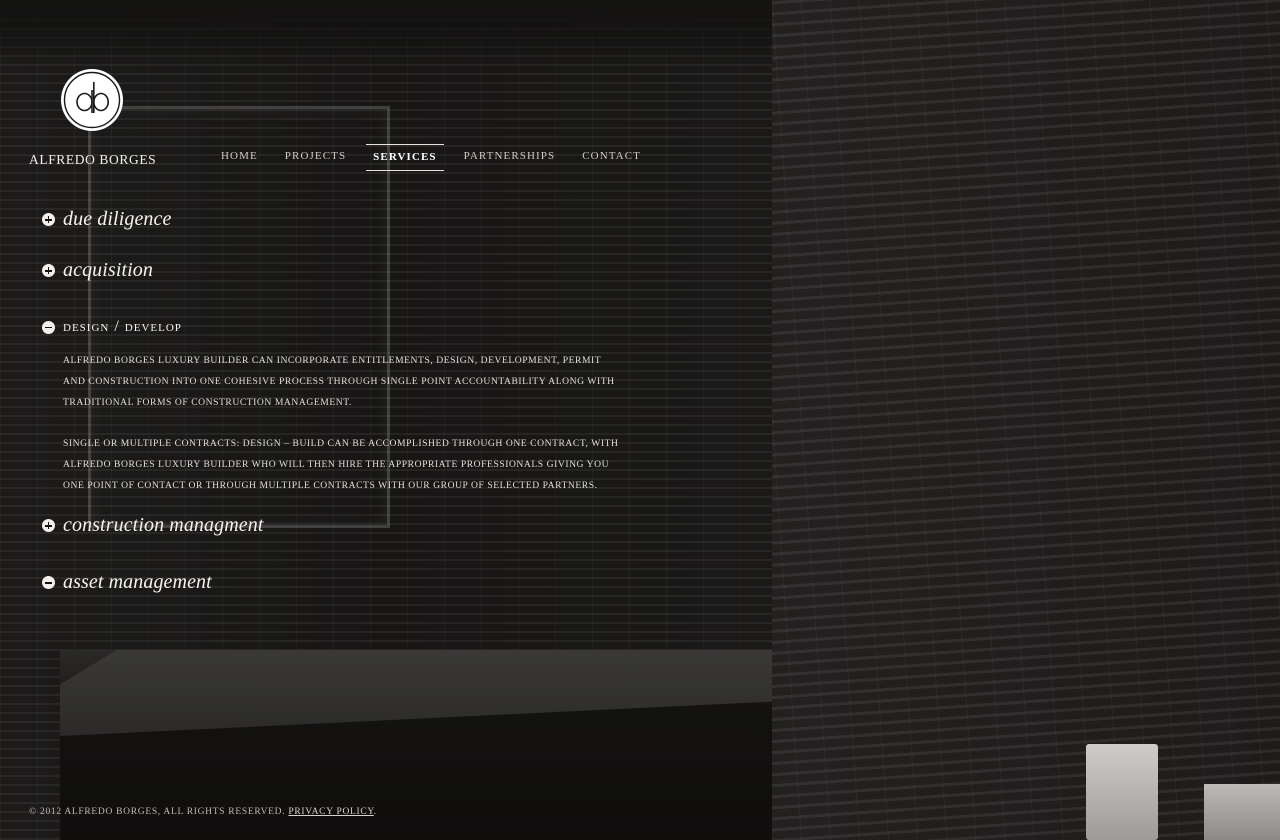  I want to click on nav-item-partnerships: PARTNERSHIPS, so click(510, 158).